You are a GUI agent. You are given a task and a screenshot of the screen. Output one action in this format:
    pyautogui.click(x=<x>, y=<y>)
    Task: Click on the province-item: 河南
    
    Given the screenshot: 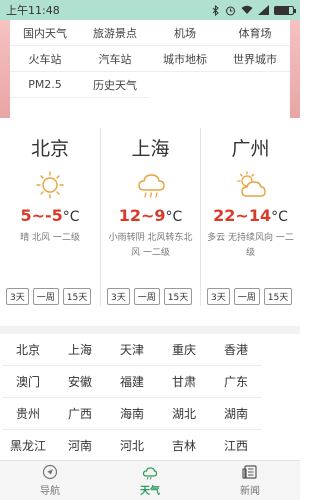 What is the action you would take?
    pyautogui.click(x=80, y=446)
    